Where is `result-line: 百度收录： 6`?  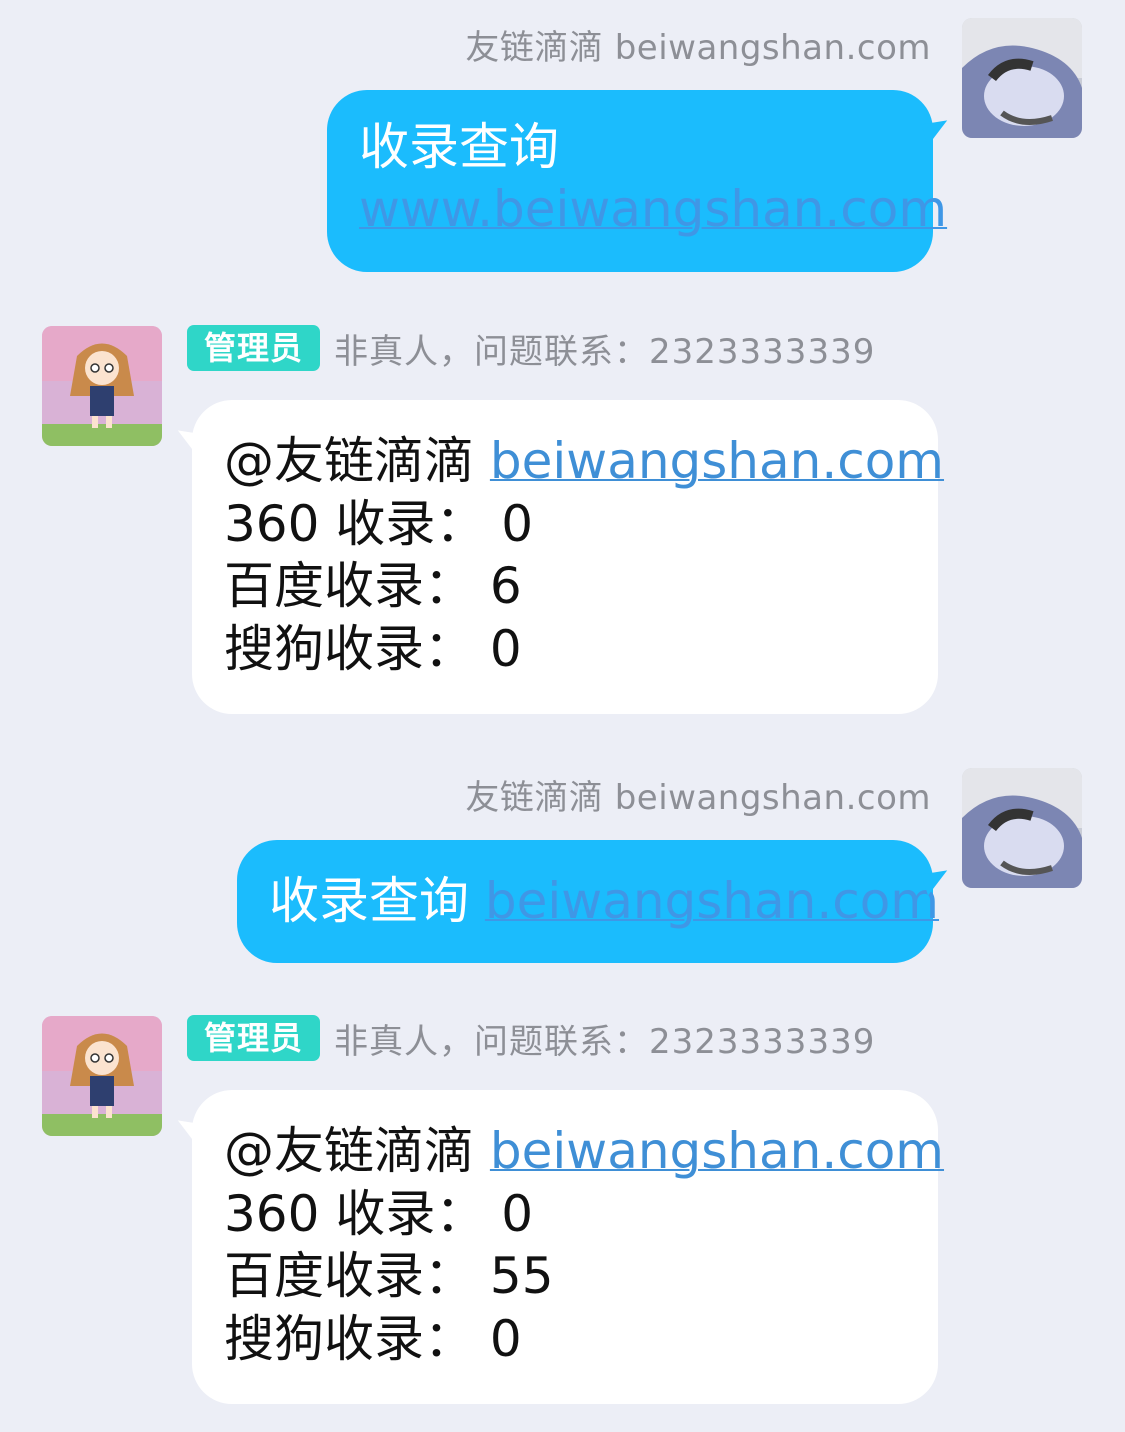
result-line: 百度收录： 6 is located at coordinates (373, 586).